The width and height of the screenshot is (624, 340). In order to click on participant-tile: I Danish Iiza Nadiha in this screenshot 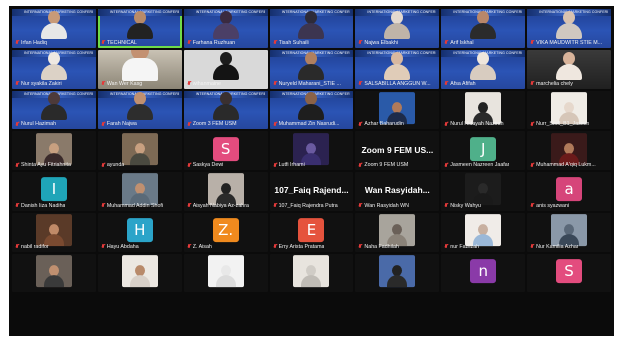, I will do `click(54, 191)`.